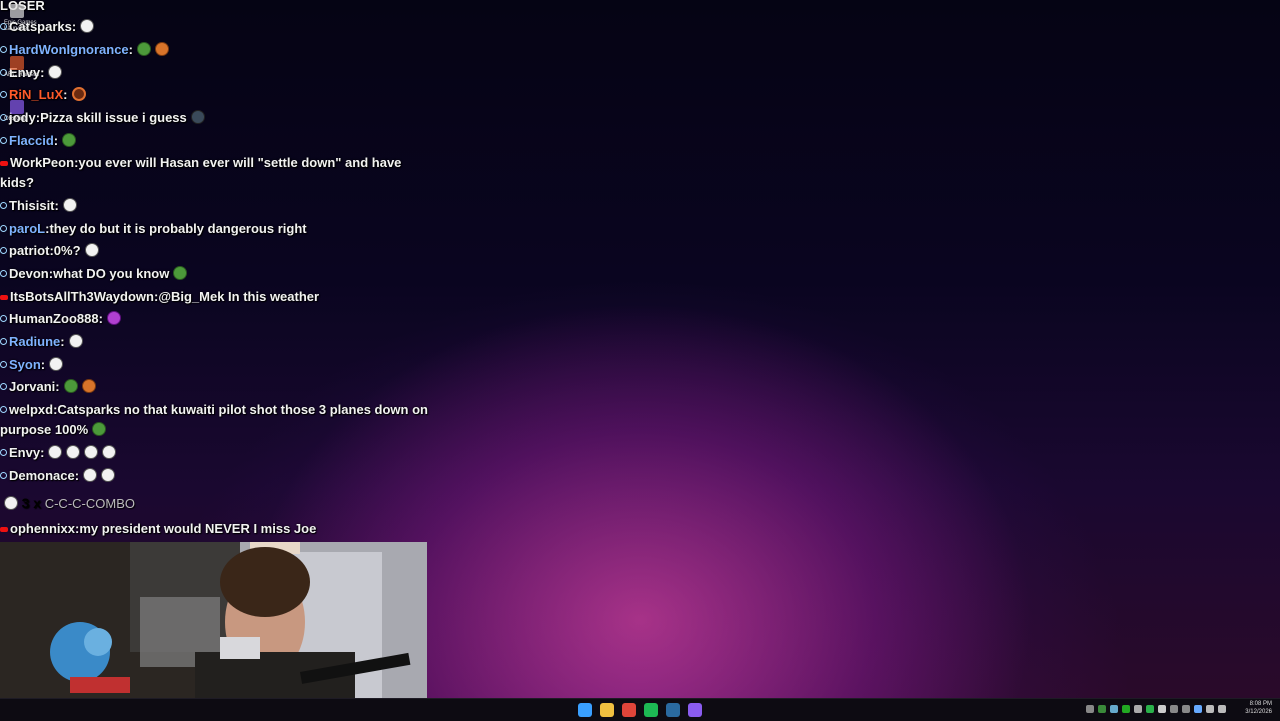  What do you see at coordinates (42, 528) in the screenshot?
I see `chat-username: ophennixx` at bounding box center [42, 528].